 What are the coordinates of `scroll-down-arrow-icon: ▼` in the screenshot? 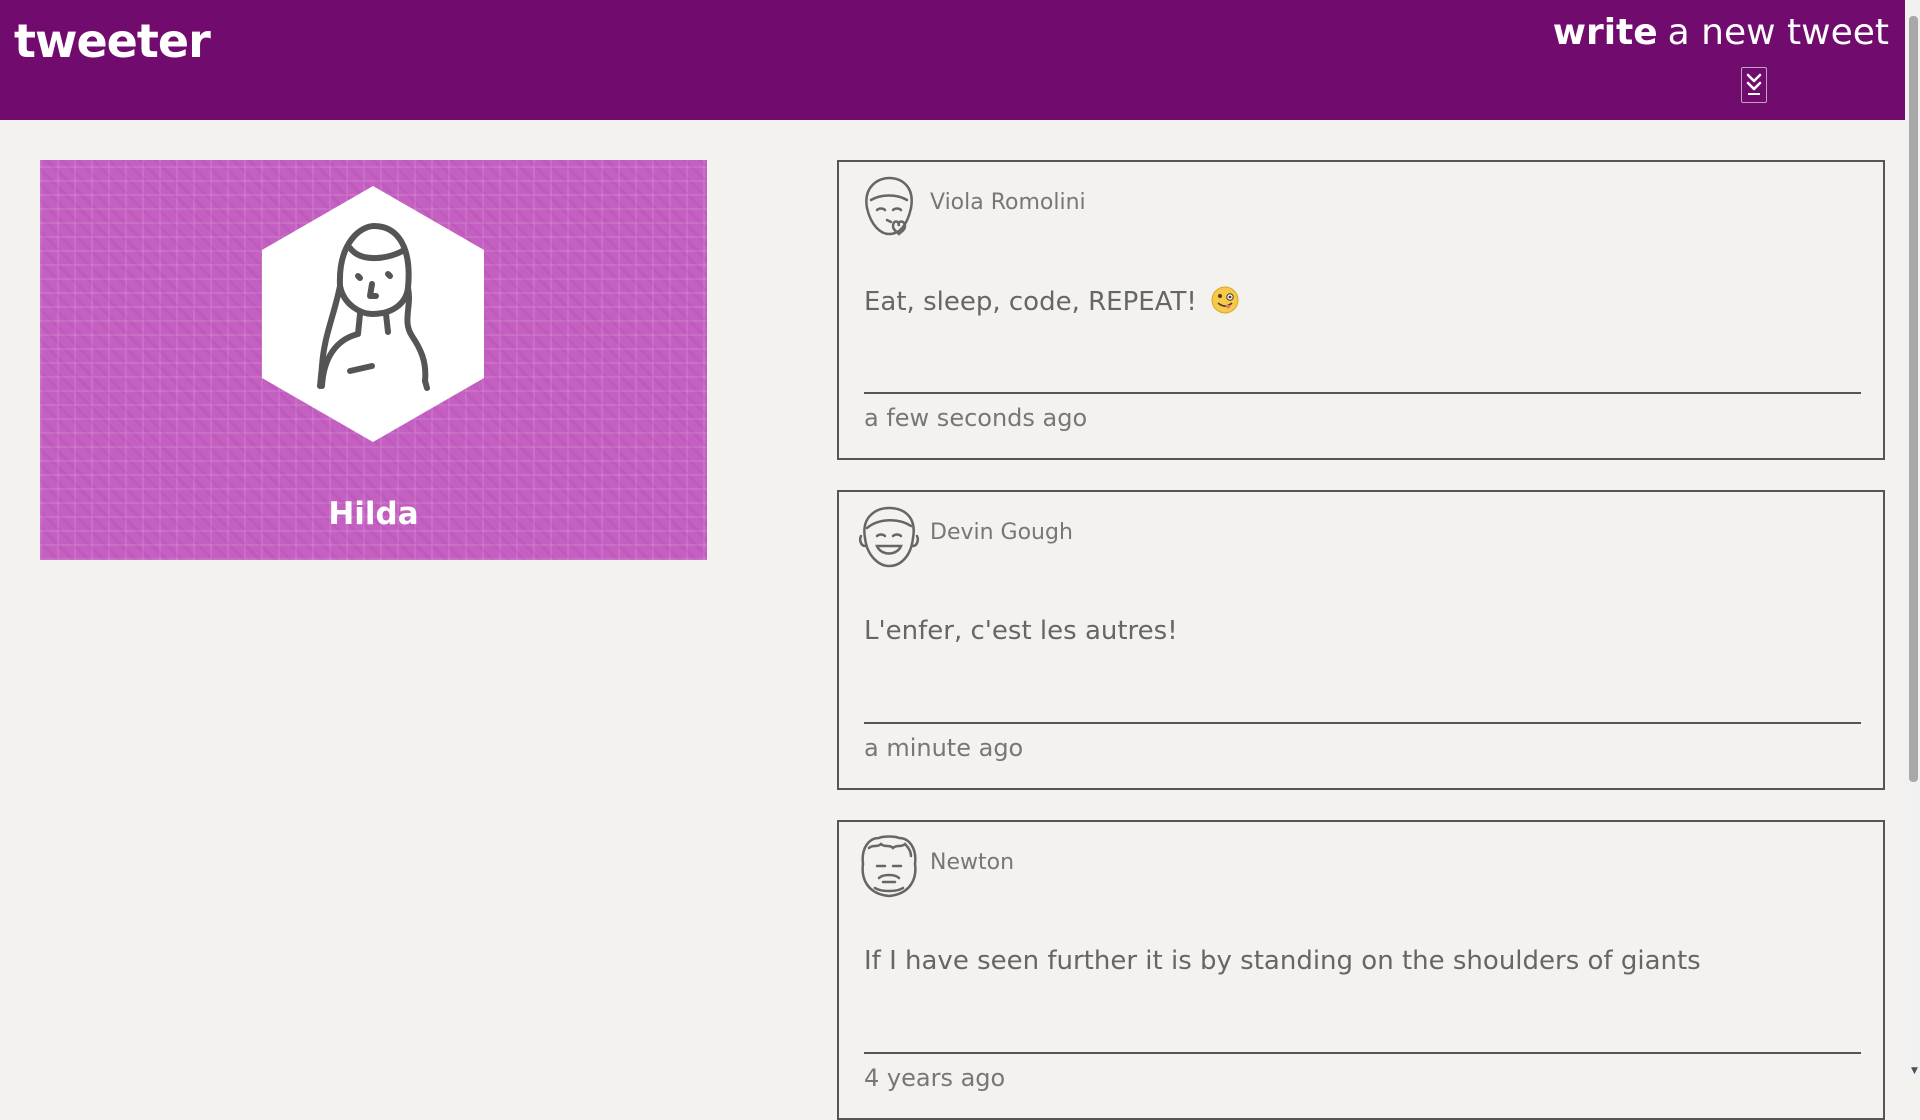 It's located at (1914, 1071).